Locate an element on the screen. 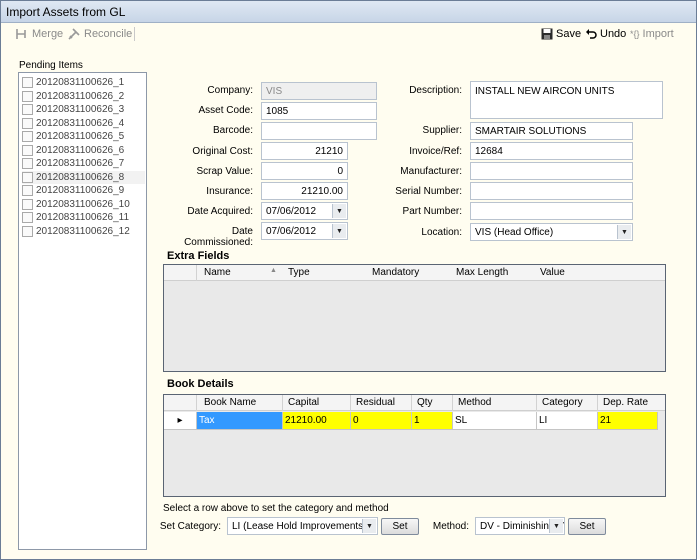 The height and width of the screenshot is (560, 697). list-item: 20120831100626_11 is located at coordinates (83, 217).